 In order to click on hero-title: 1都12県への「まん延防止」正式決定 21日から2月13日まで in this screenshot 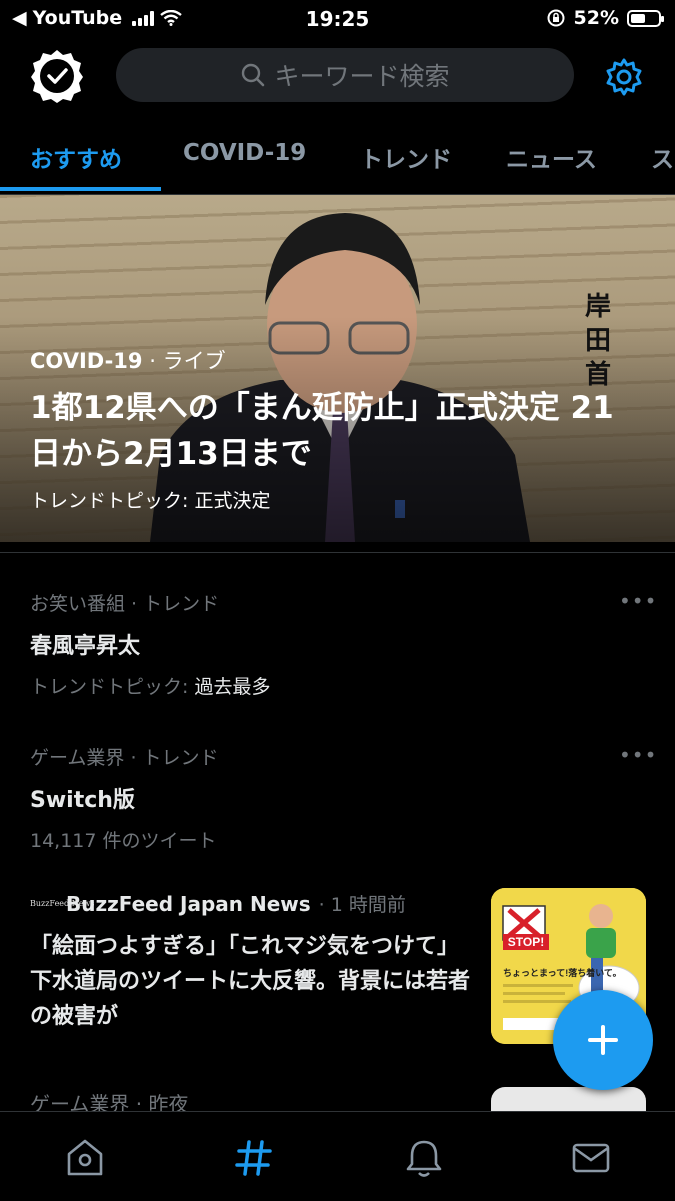, I will do `click(322, 431)`.